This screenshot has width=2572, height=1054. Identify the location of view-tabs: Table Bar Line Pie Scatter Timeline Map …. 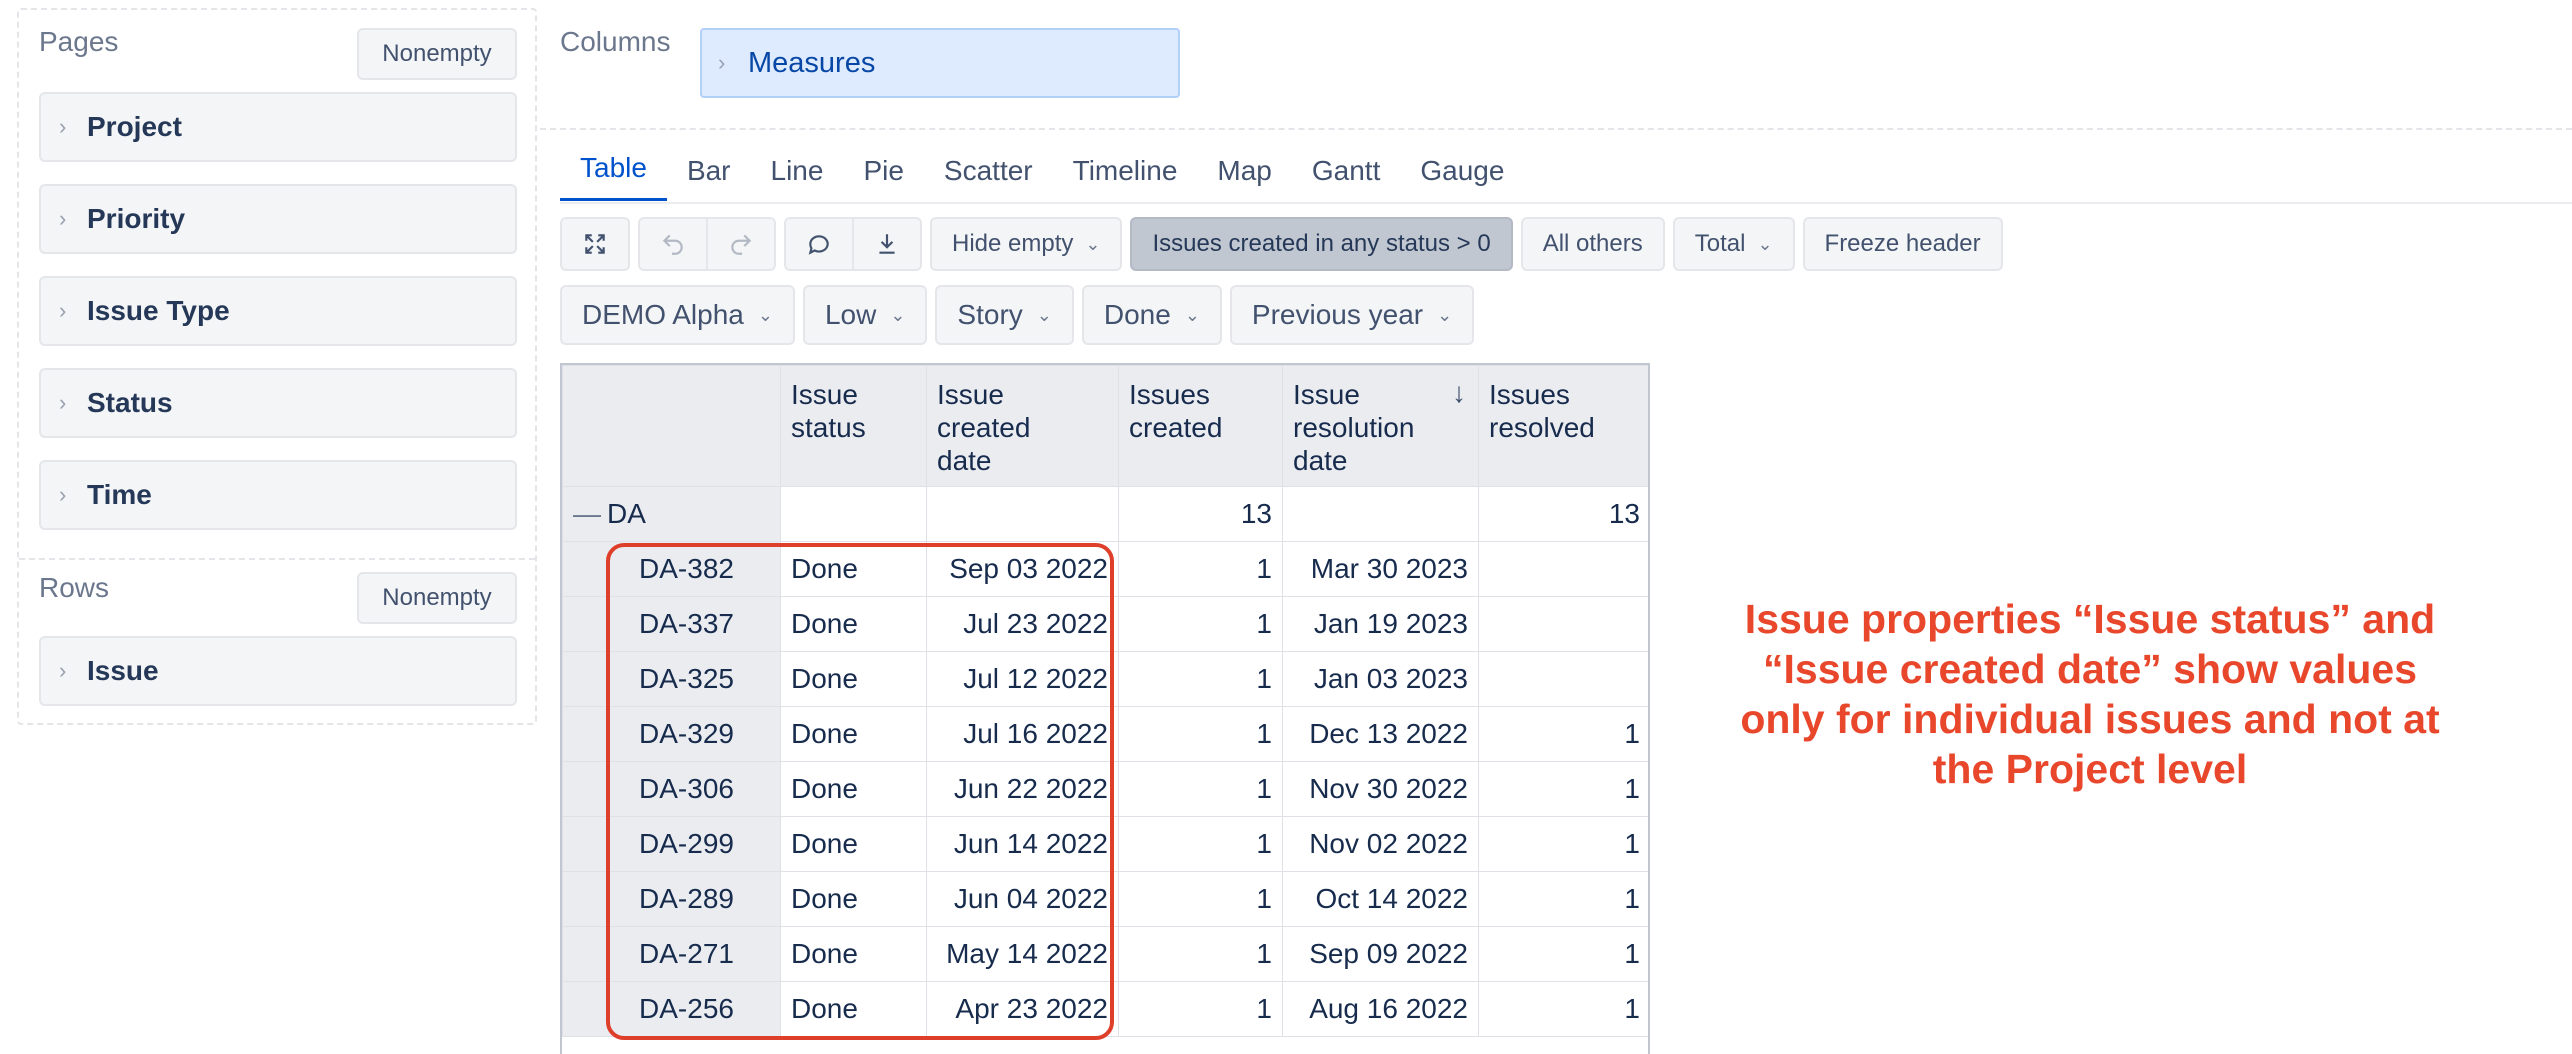
(1042, 176).